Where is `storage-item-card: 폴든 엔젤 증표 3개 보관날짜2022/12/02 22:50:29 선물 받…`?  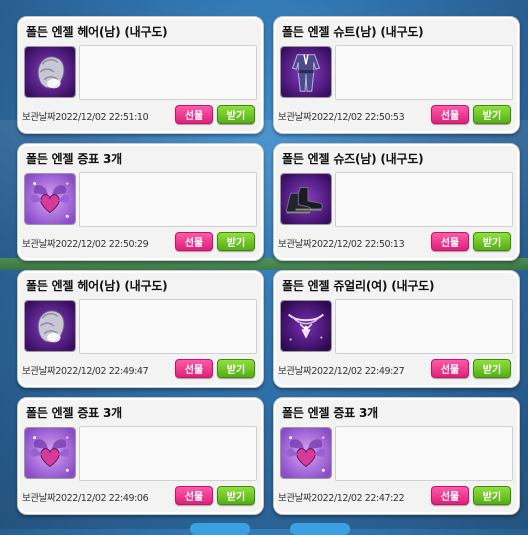 storage-item-card: 폴든 엔젤 증표 3개 보관날짜2022/12/02 22:50:29 선물 받… is located at coordinates (140, 202).